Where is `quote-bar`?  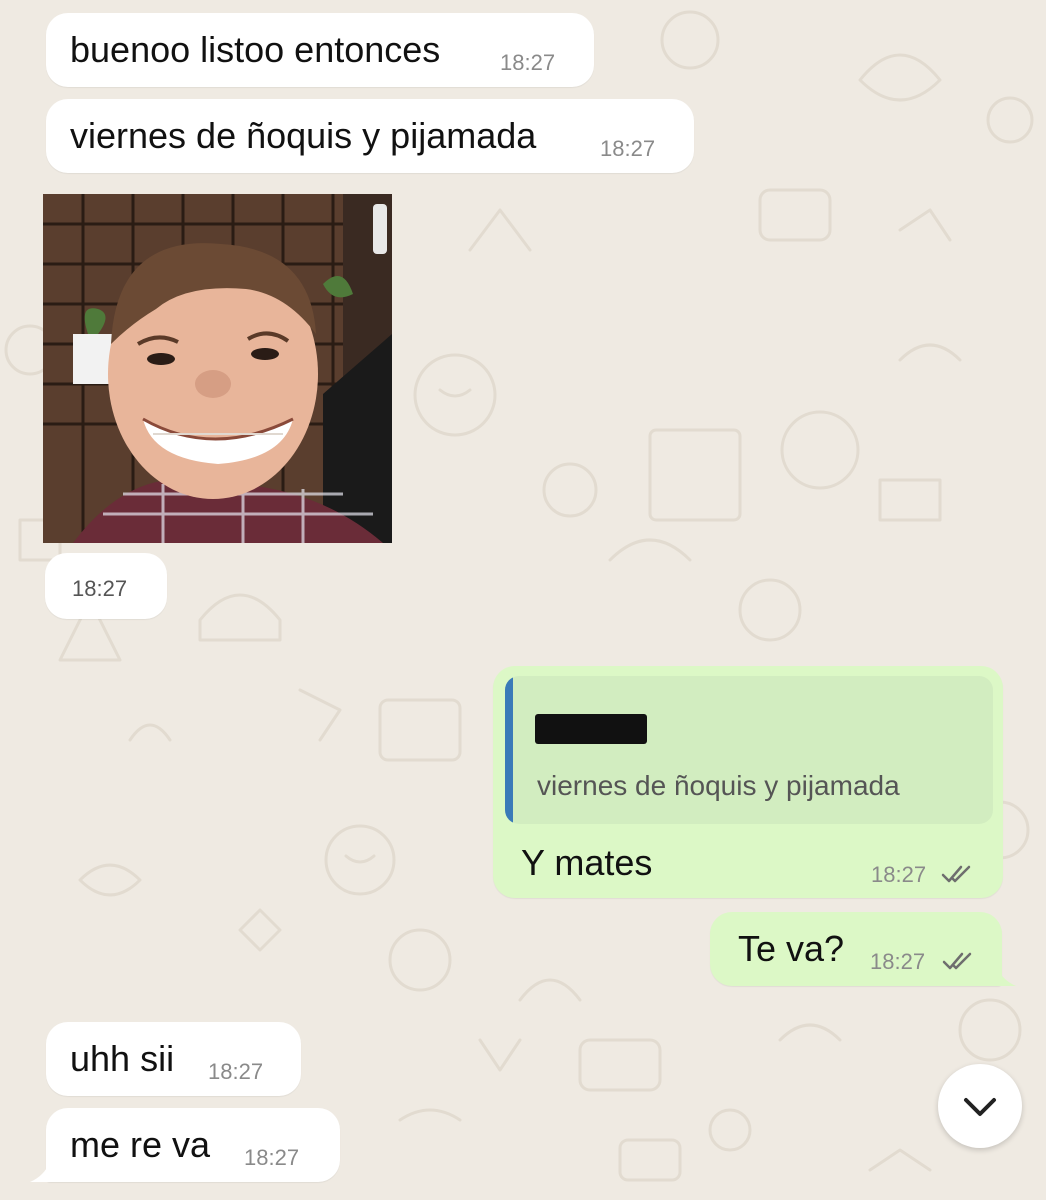 quote-bar is located at coordinates (509, 750).